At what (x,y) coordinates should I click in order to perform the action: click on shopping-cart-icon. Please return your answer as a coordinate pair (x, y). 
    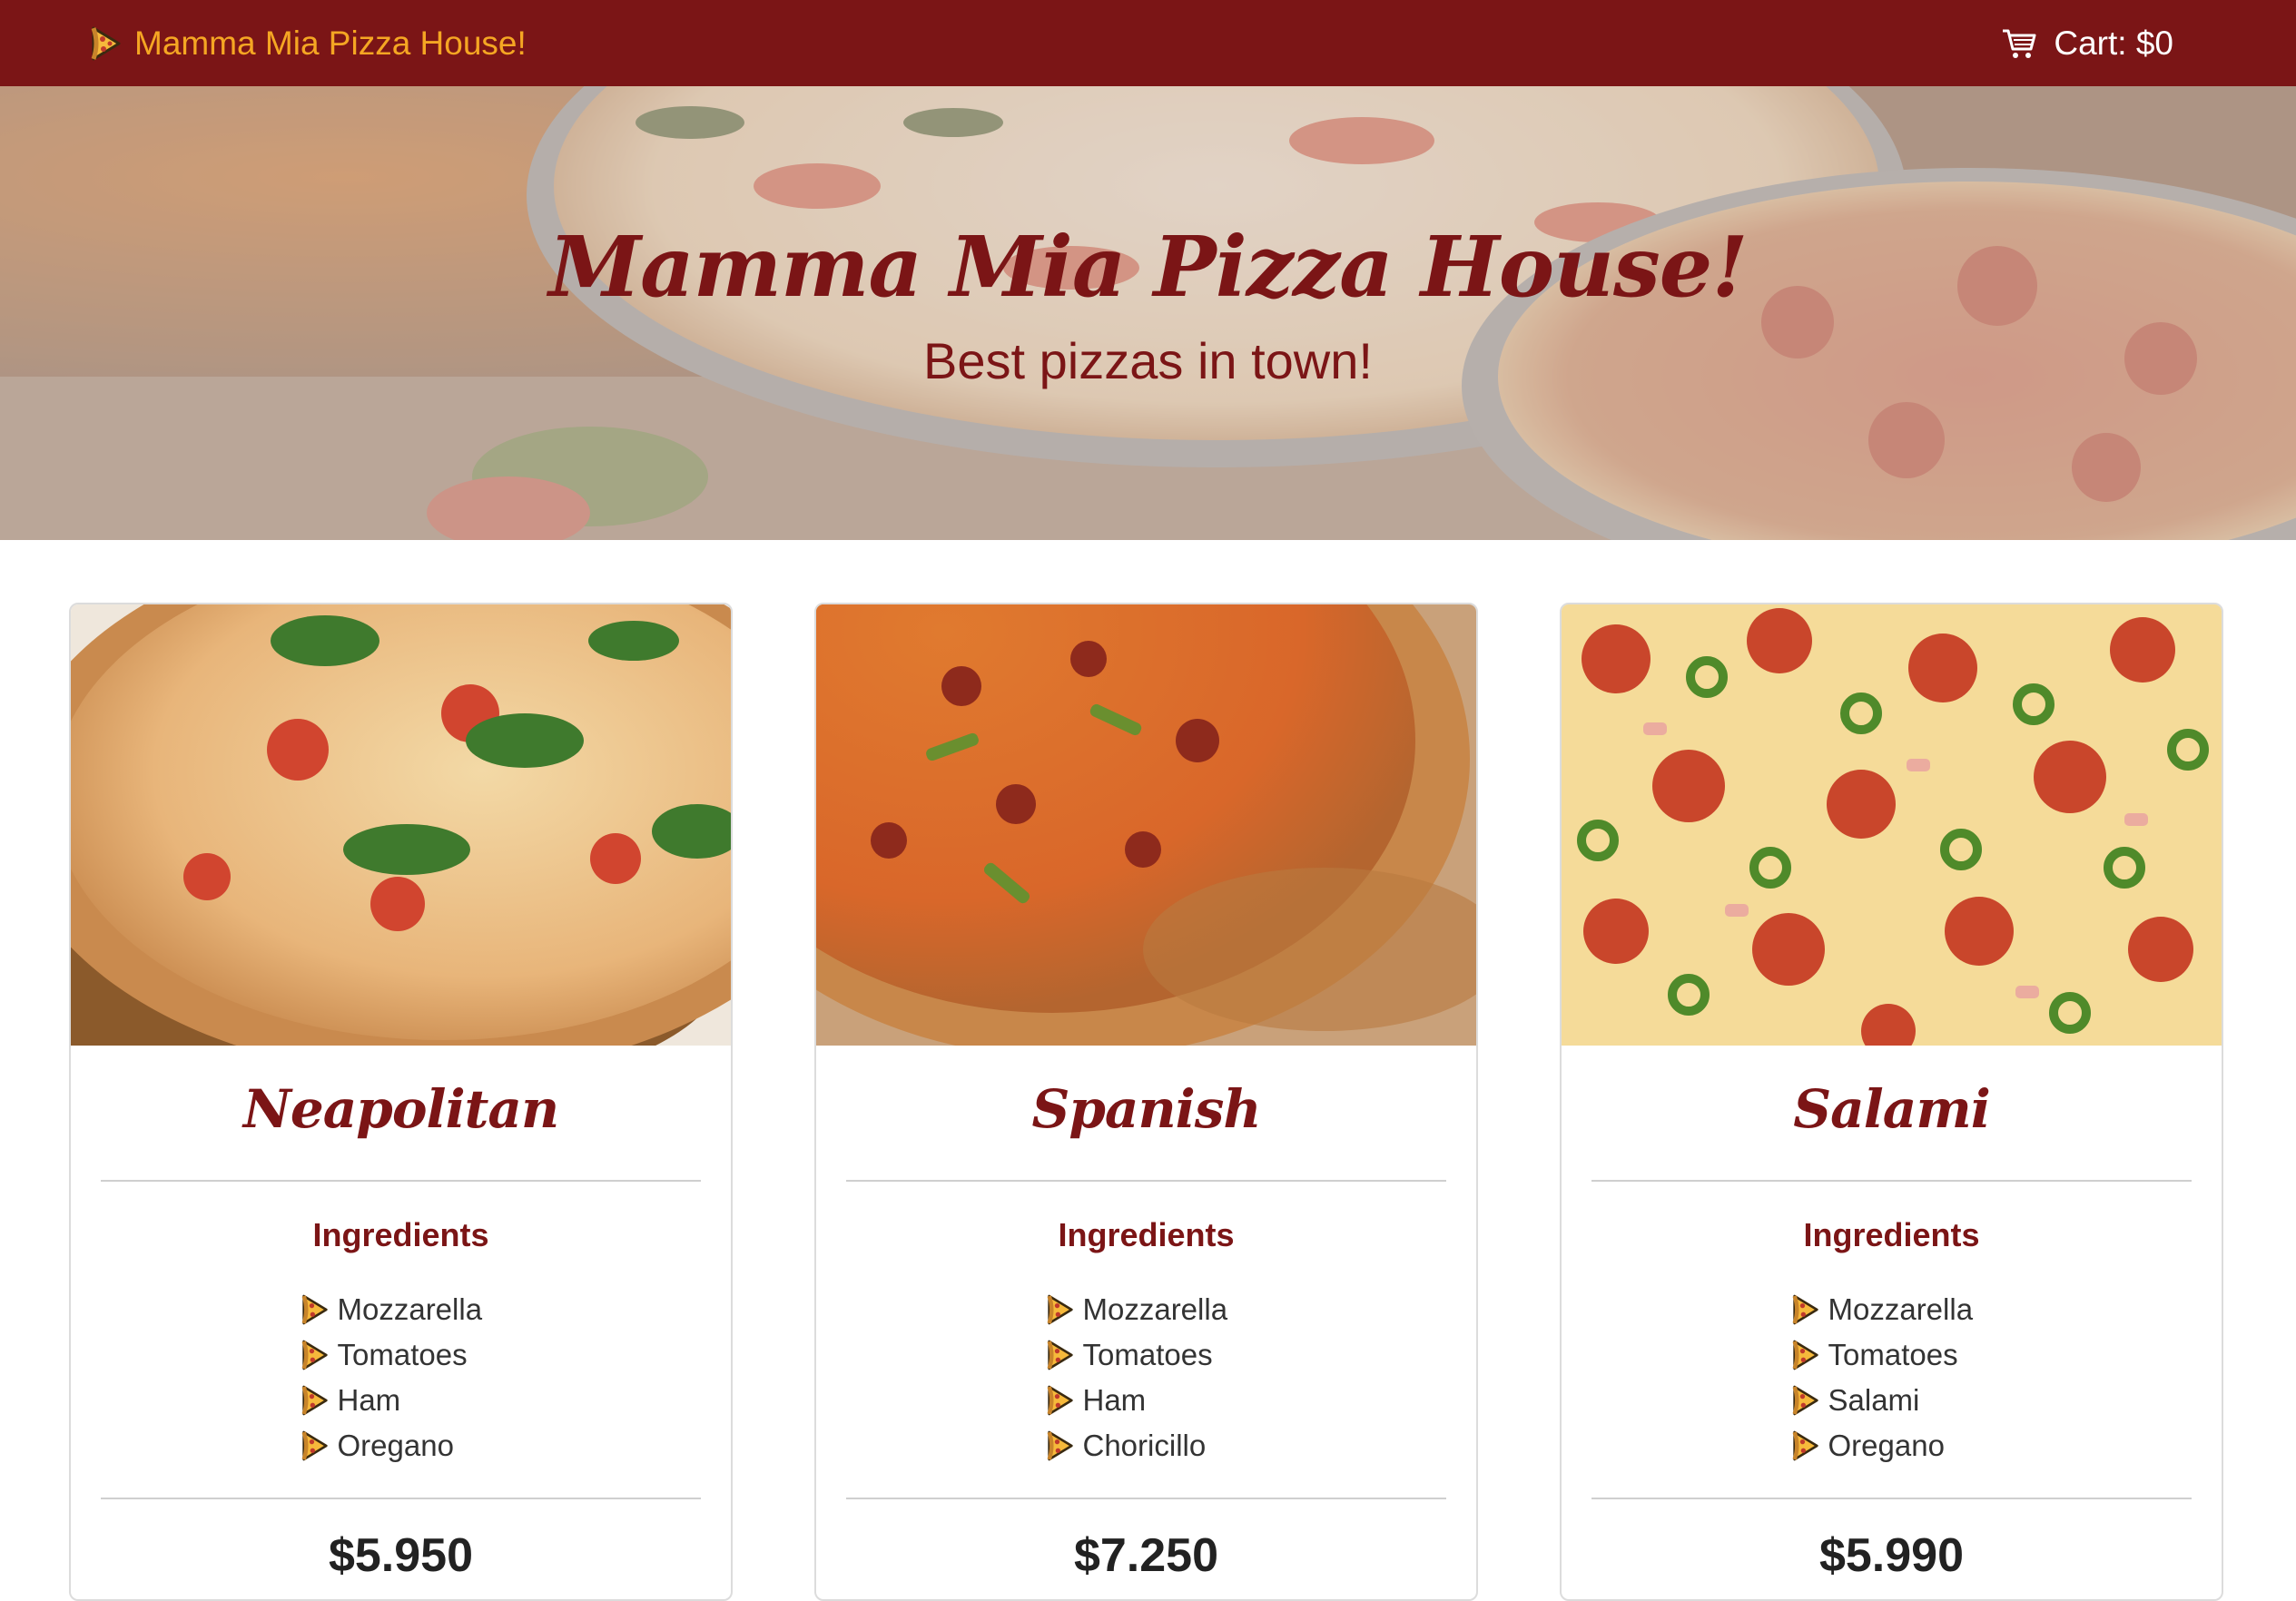
    Looking at the image, I should click on (2019, 44).